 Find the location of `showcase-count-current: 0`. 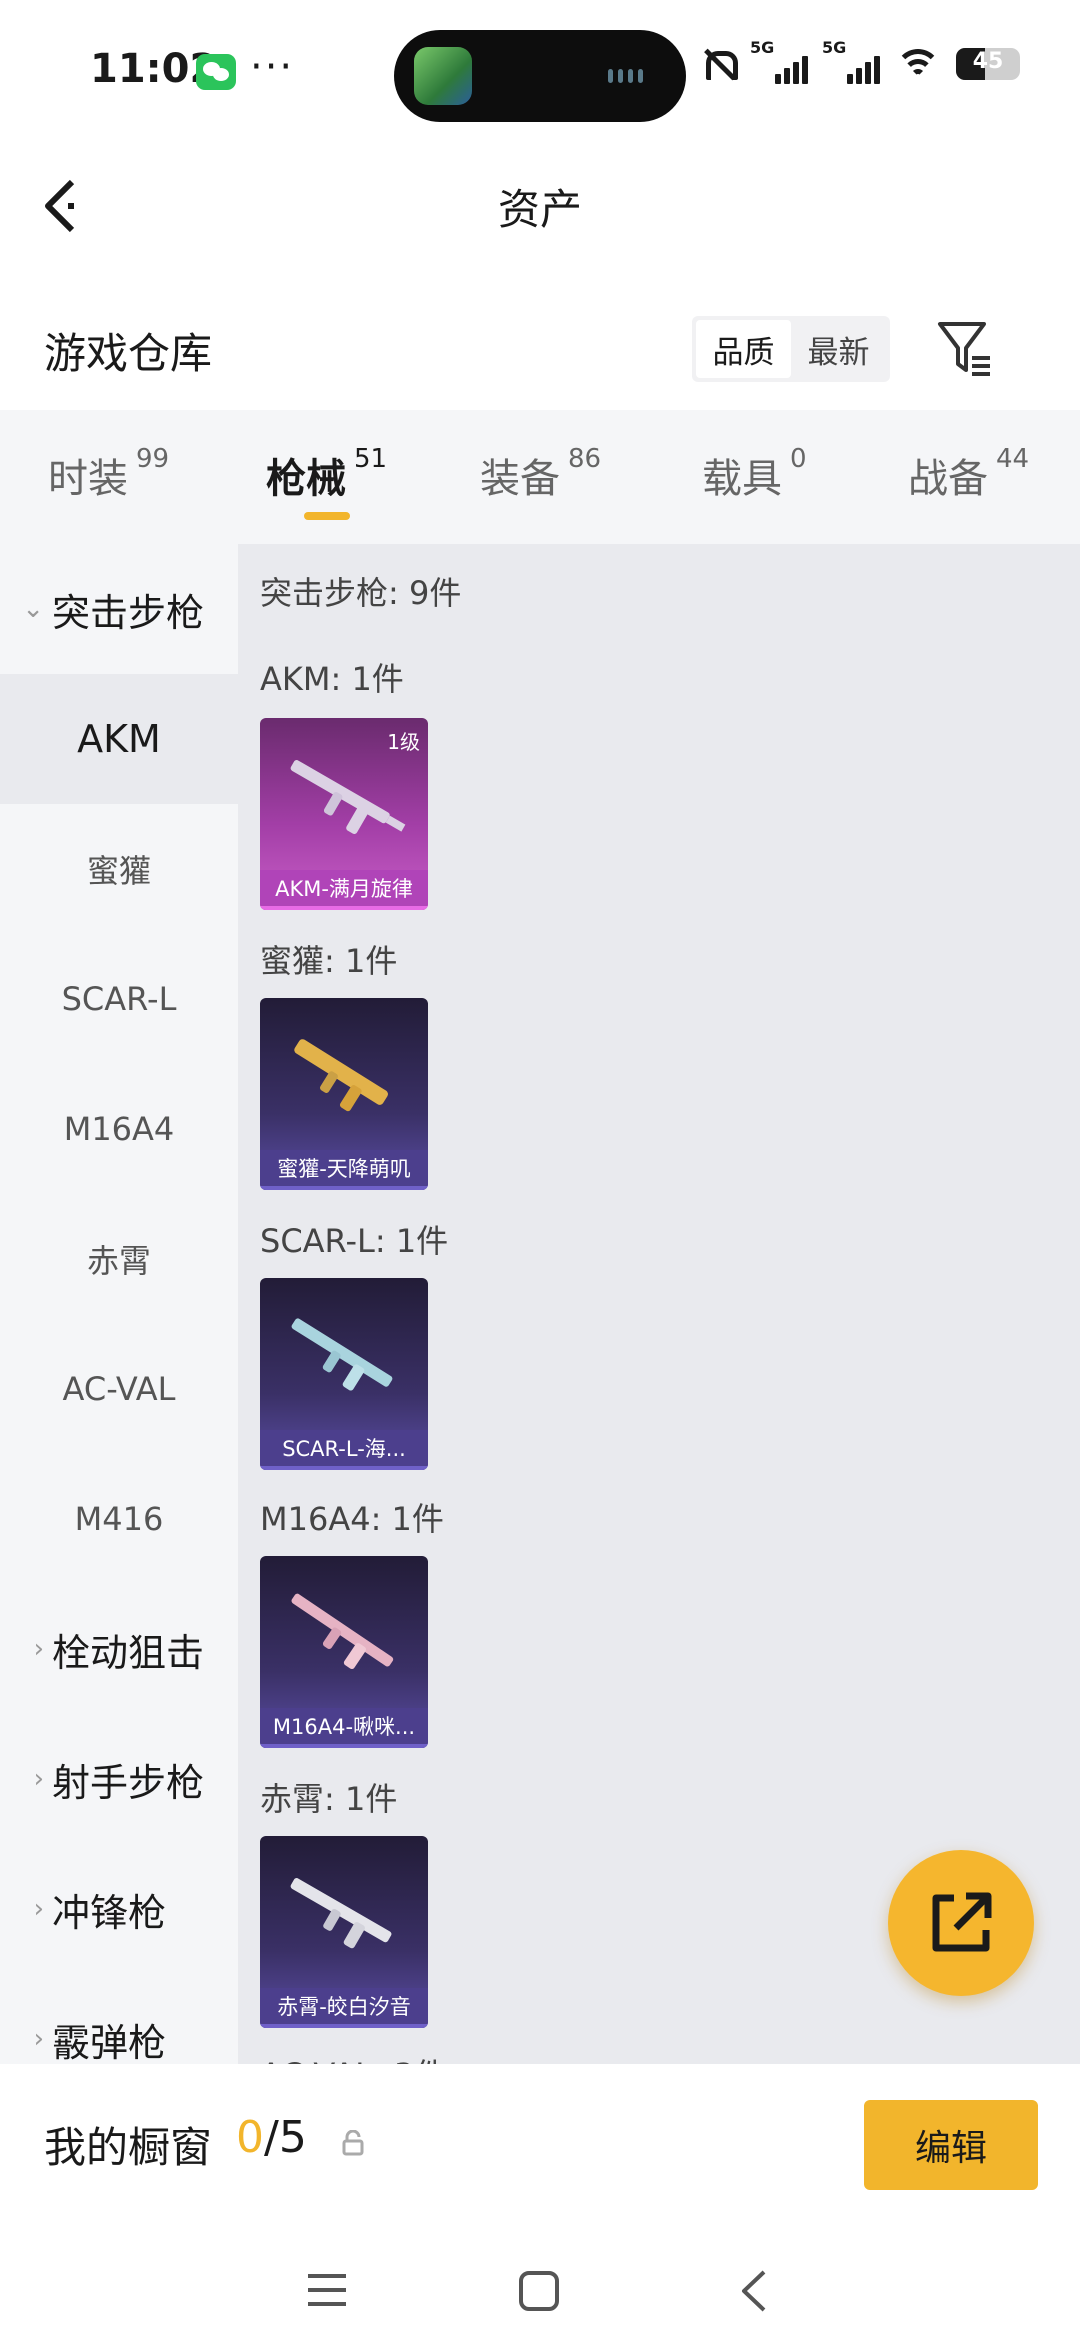

showcase-count-current: 0 is located at coordinates (250, 2137).